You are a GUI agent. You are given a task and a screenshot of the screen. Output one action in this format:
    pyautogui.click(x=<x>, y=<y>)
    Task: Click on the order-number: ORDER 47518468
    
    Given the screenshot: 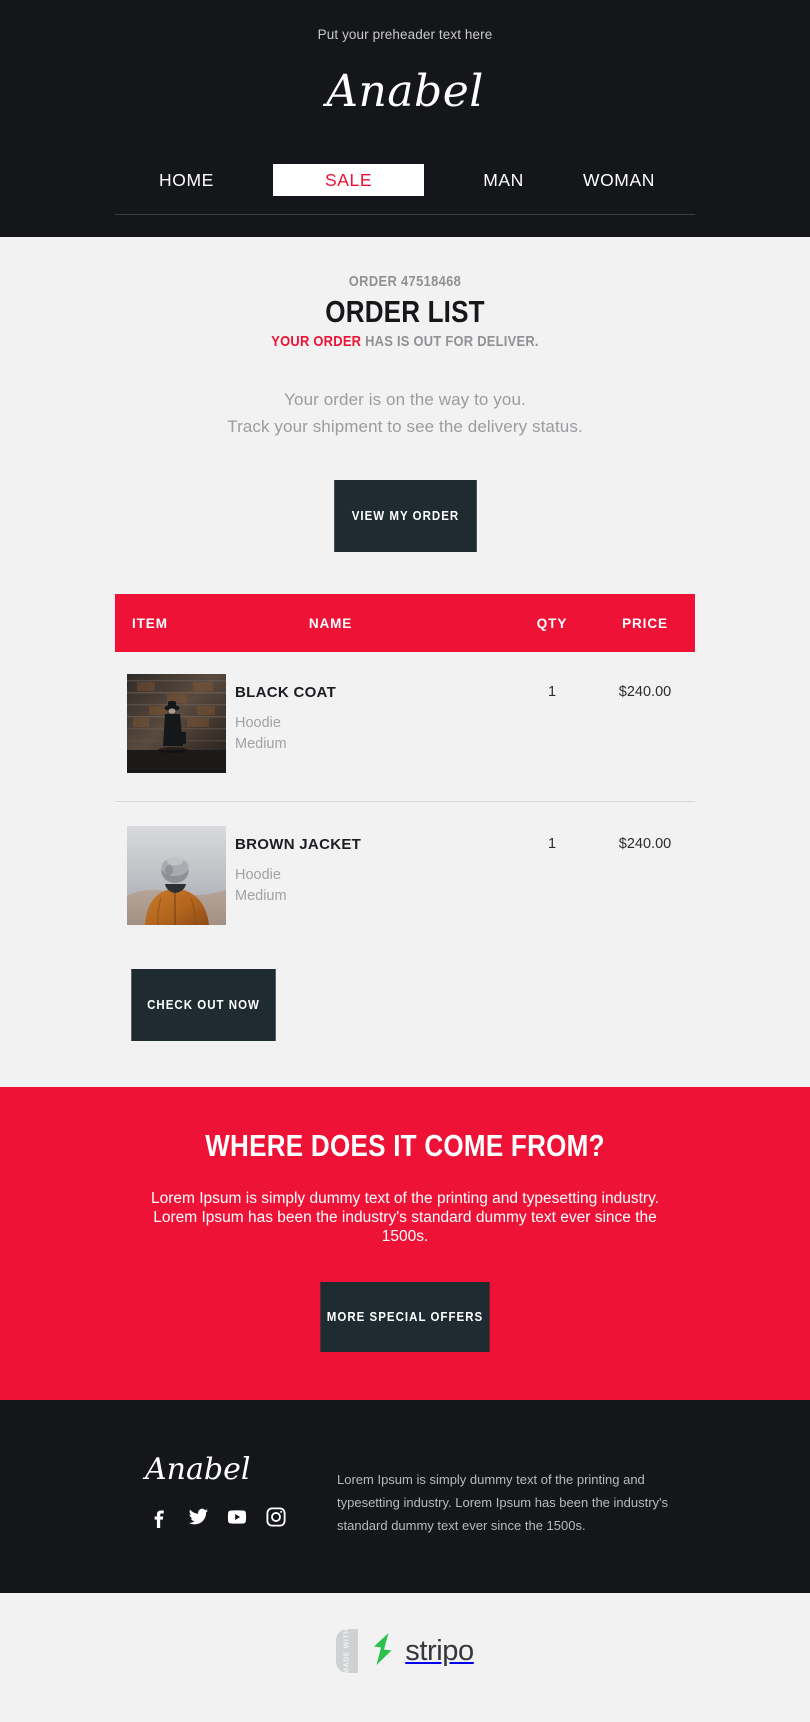 What is the action you would take?
    pyautogui.click(x=405, y=281)
    